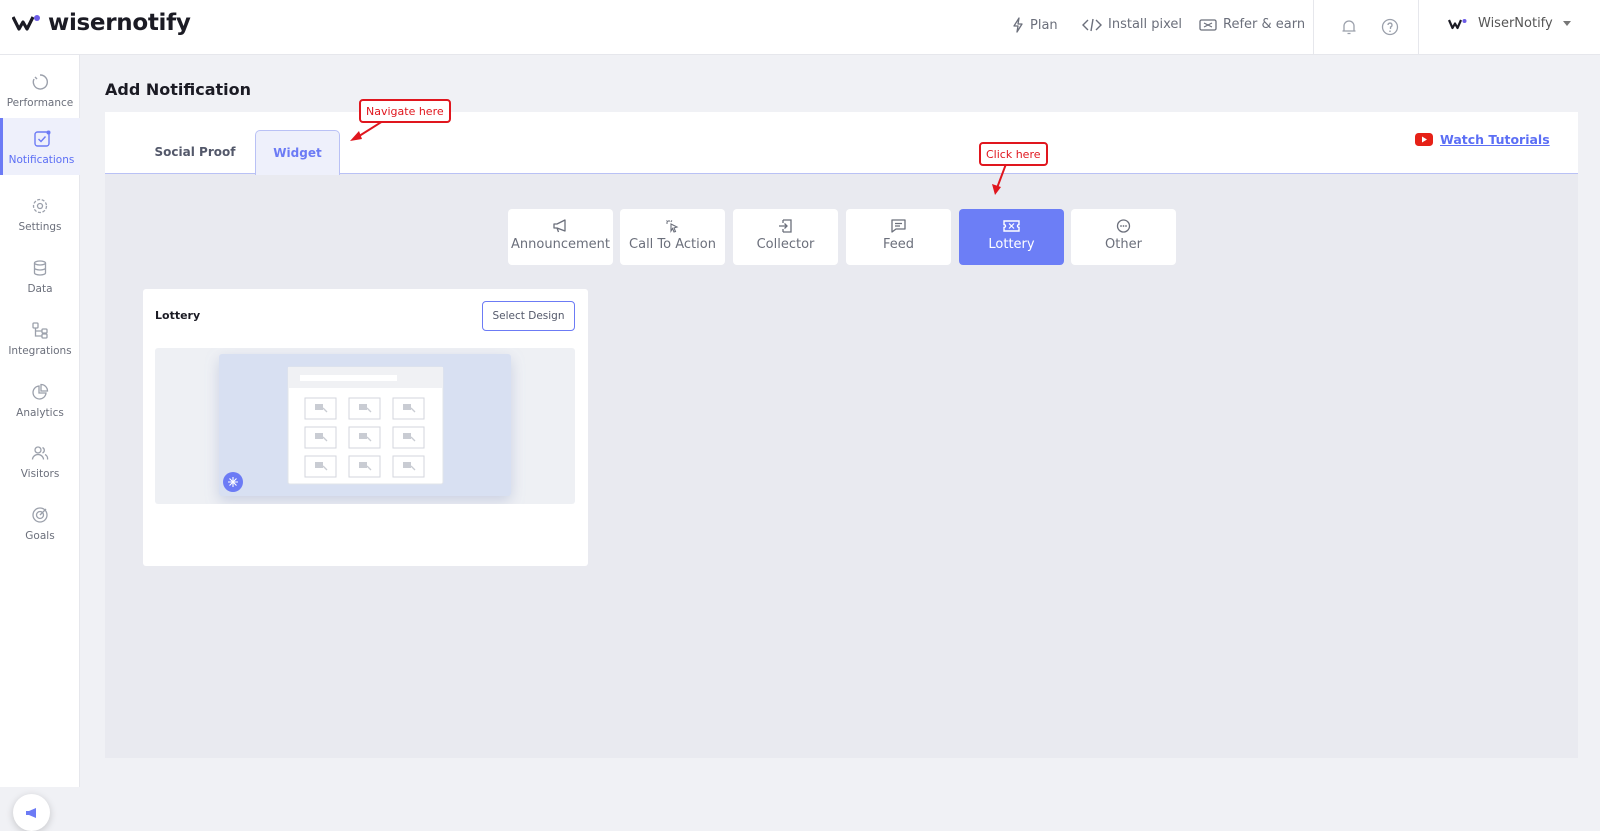 This screenshot has width=1600, height=831. What do you see at coordinates (1013, 154) in the screenshot?
I see `annotation-click-here: Click here` at bounding box center [1013, 154].